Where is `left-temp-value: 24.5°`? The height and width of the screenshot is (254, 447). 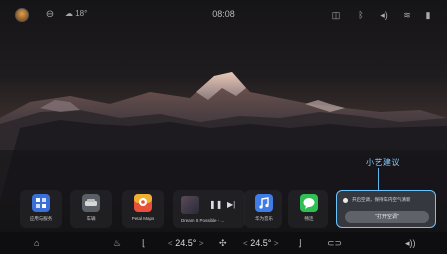 left-temp-value: 24.5° is located at coordinates (186, 243).